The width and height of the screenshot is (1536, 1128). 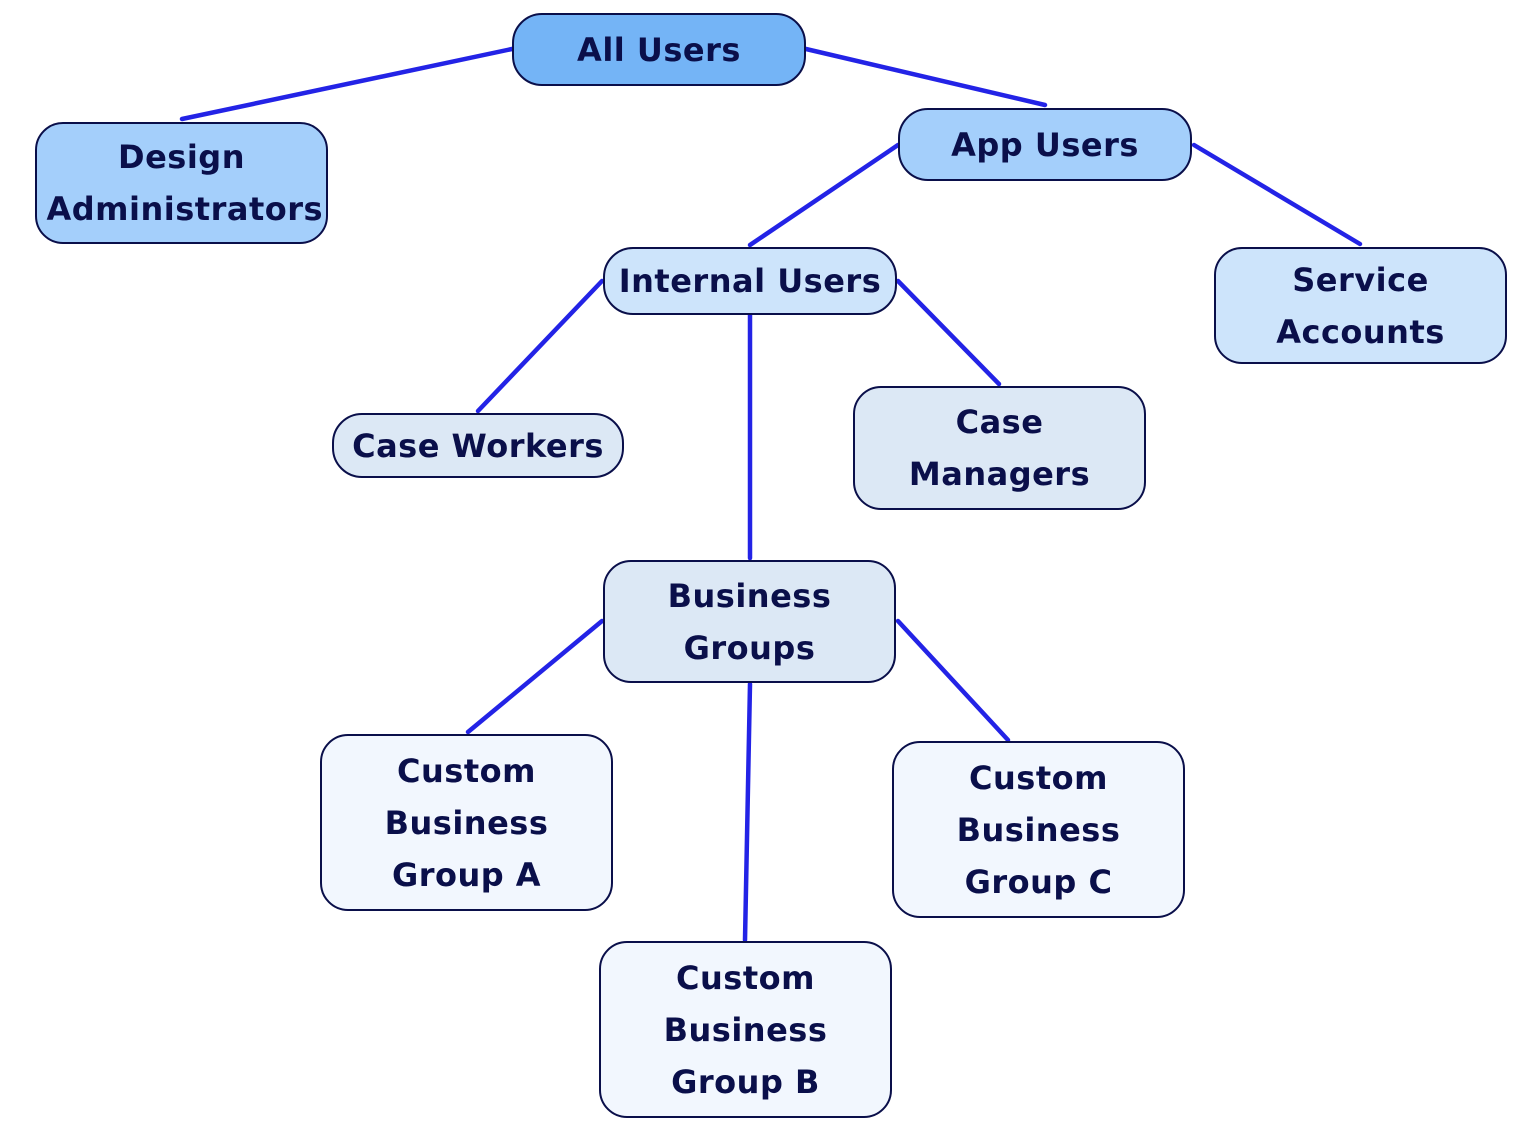 I want to click on node-label: All Users, so click(x=659, y=49).